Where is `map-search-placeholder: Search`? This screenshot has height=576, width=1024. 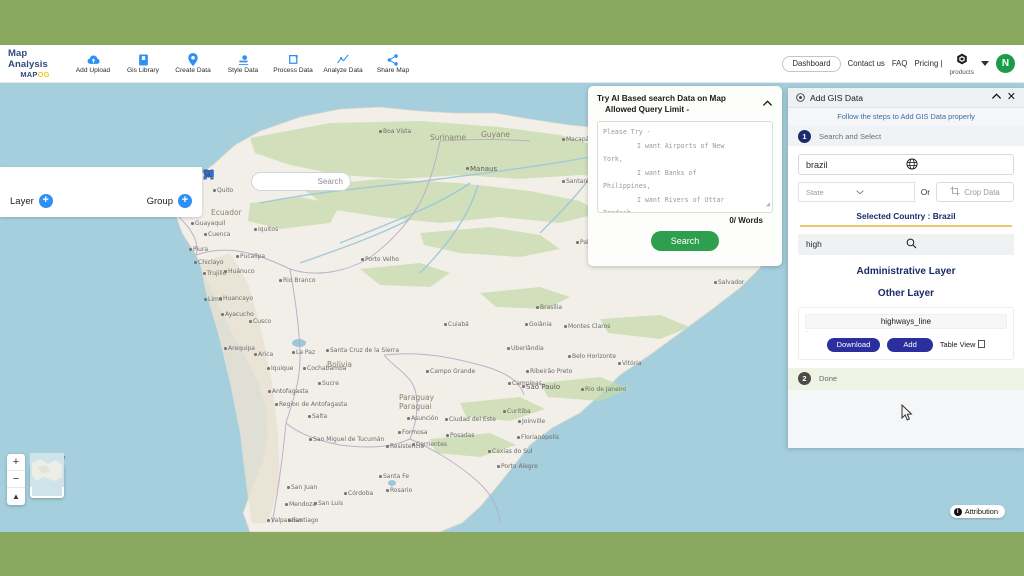
map-search-placeholder: Search is located at coordinates (330, 181).